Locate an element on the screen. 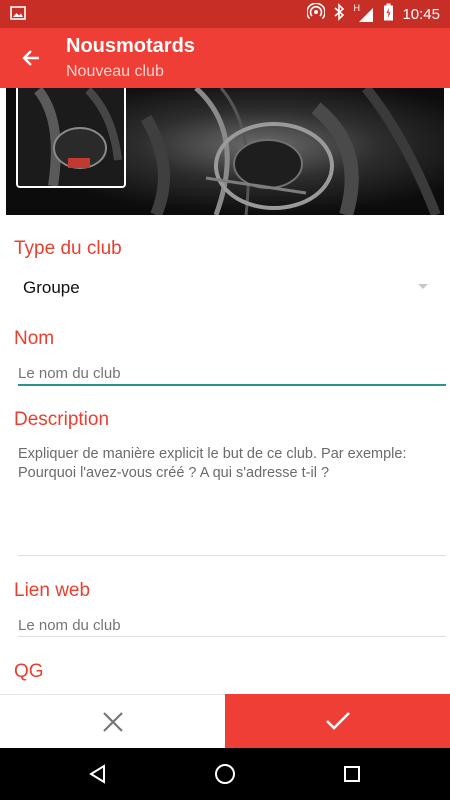  web-link-underline is located at coordinates (232, 636).